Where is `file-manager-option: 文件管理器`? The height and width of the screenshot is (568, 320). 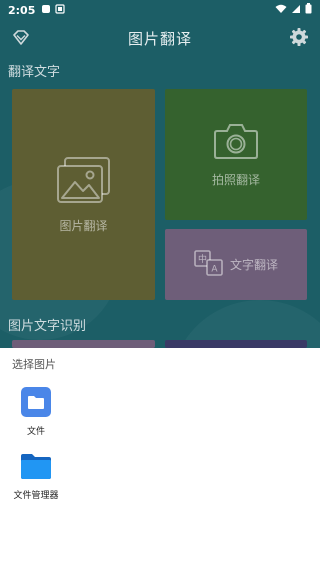 file-manager-option: 文件管理器 is located at coordinates (36, 475).